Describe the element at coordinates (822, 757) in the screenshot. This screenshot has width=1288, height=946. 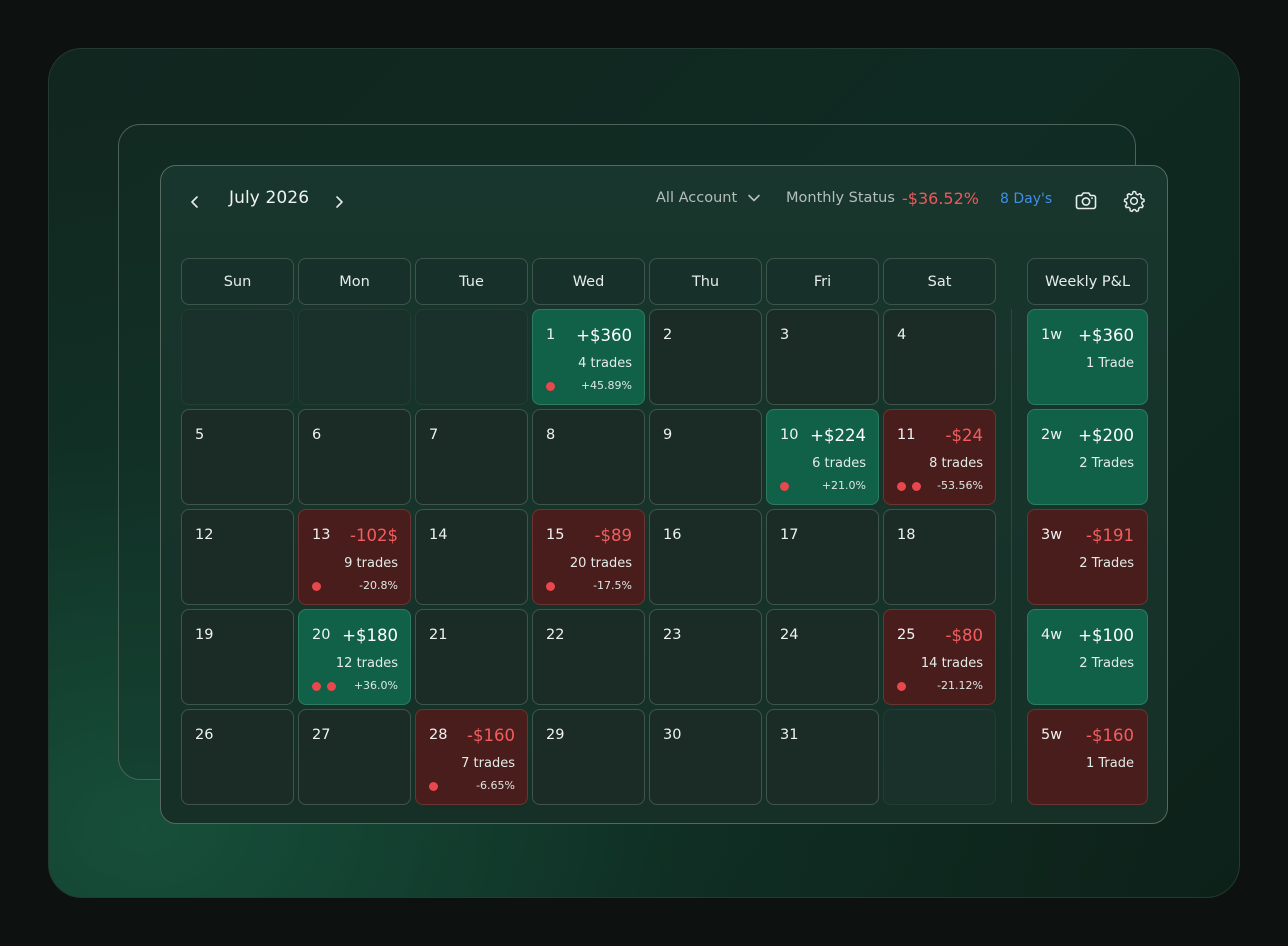
I see `calendar-day-31: 31` at that location.